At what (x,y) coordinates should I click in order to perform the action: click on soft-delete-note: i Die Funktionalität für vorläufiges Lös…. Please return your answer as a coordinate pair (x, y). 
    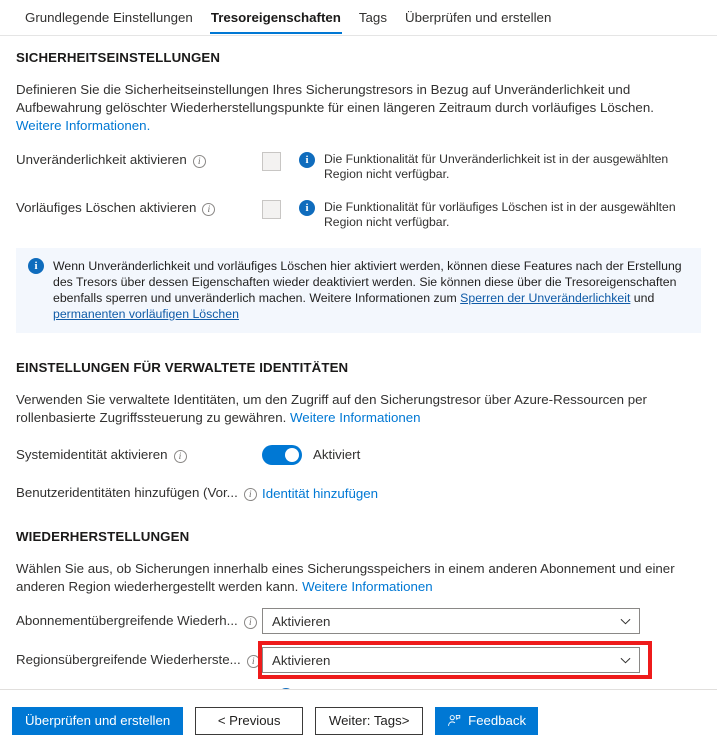
    Looking at the image, I should click on (500, 215).